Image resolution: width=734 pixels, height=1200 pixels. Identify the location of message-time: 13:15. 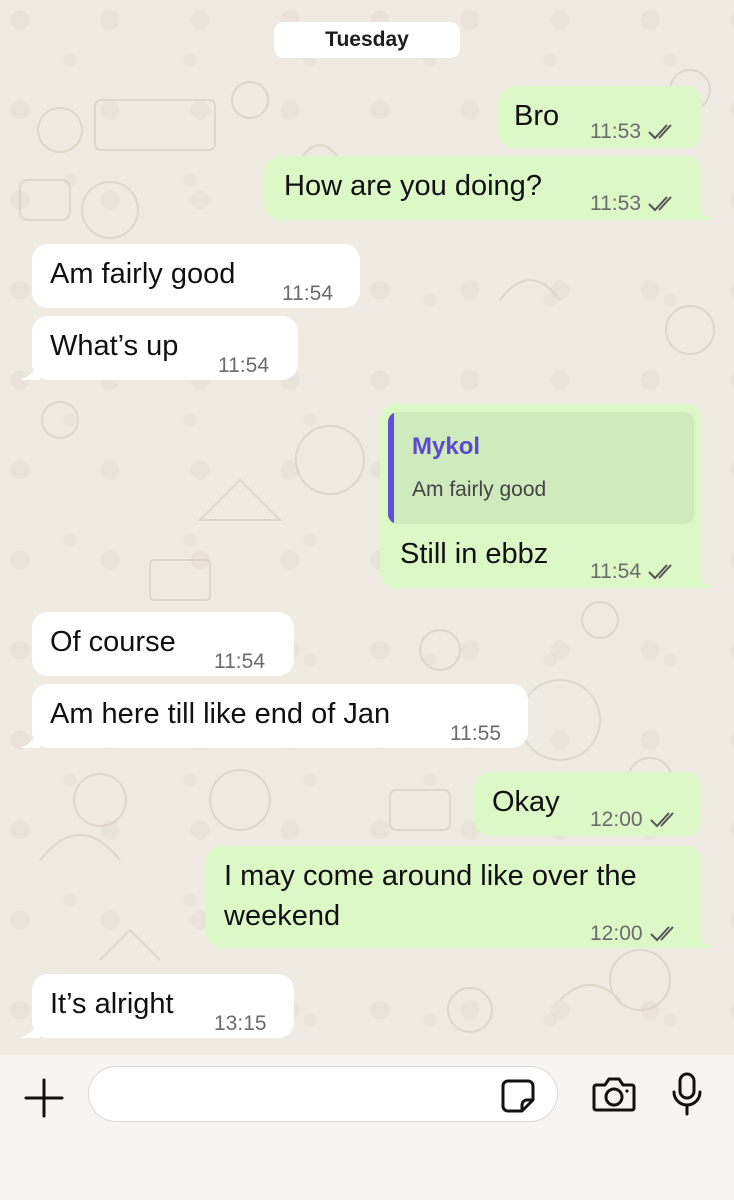
(240, 1023).